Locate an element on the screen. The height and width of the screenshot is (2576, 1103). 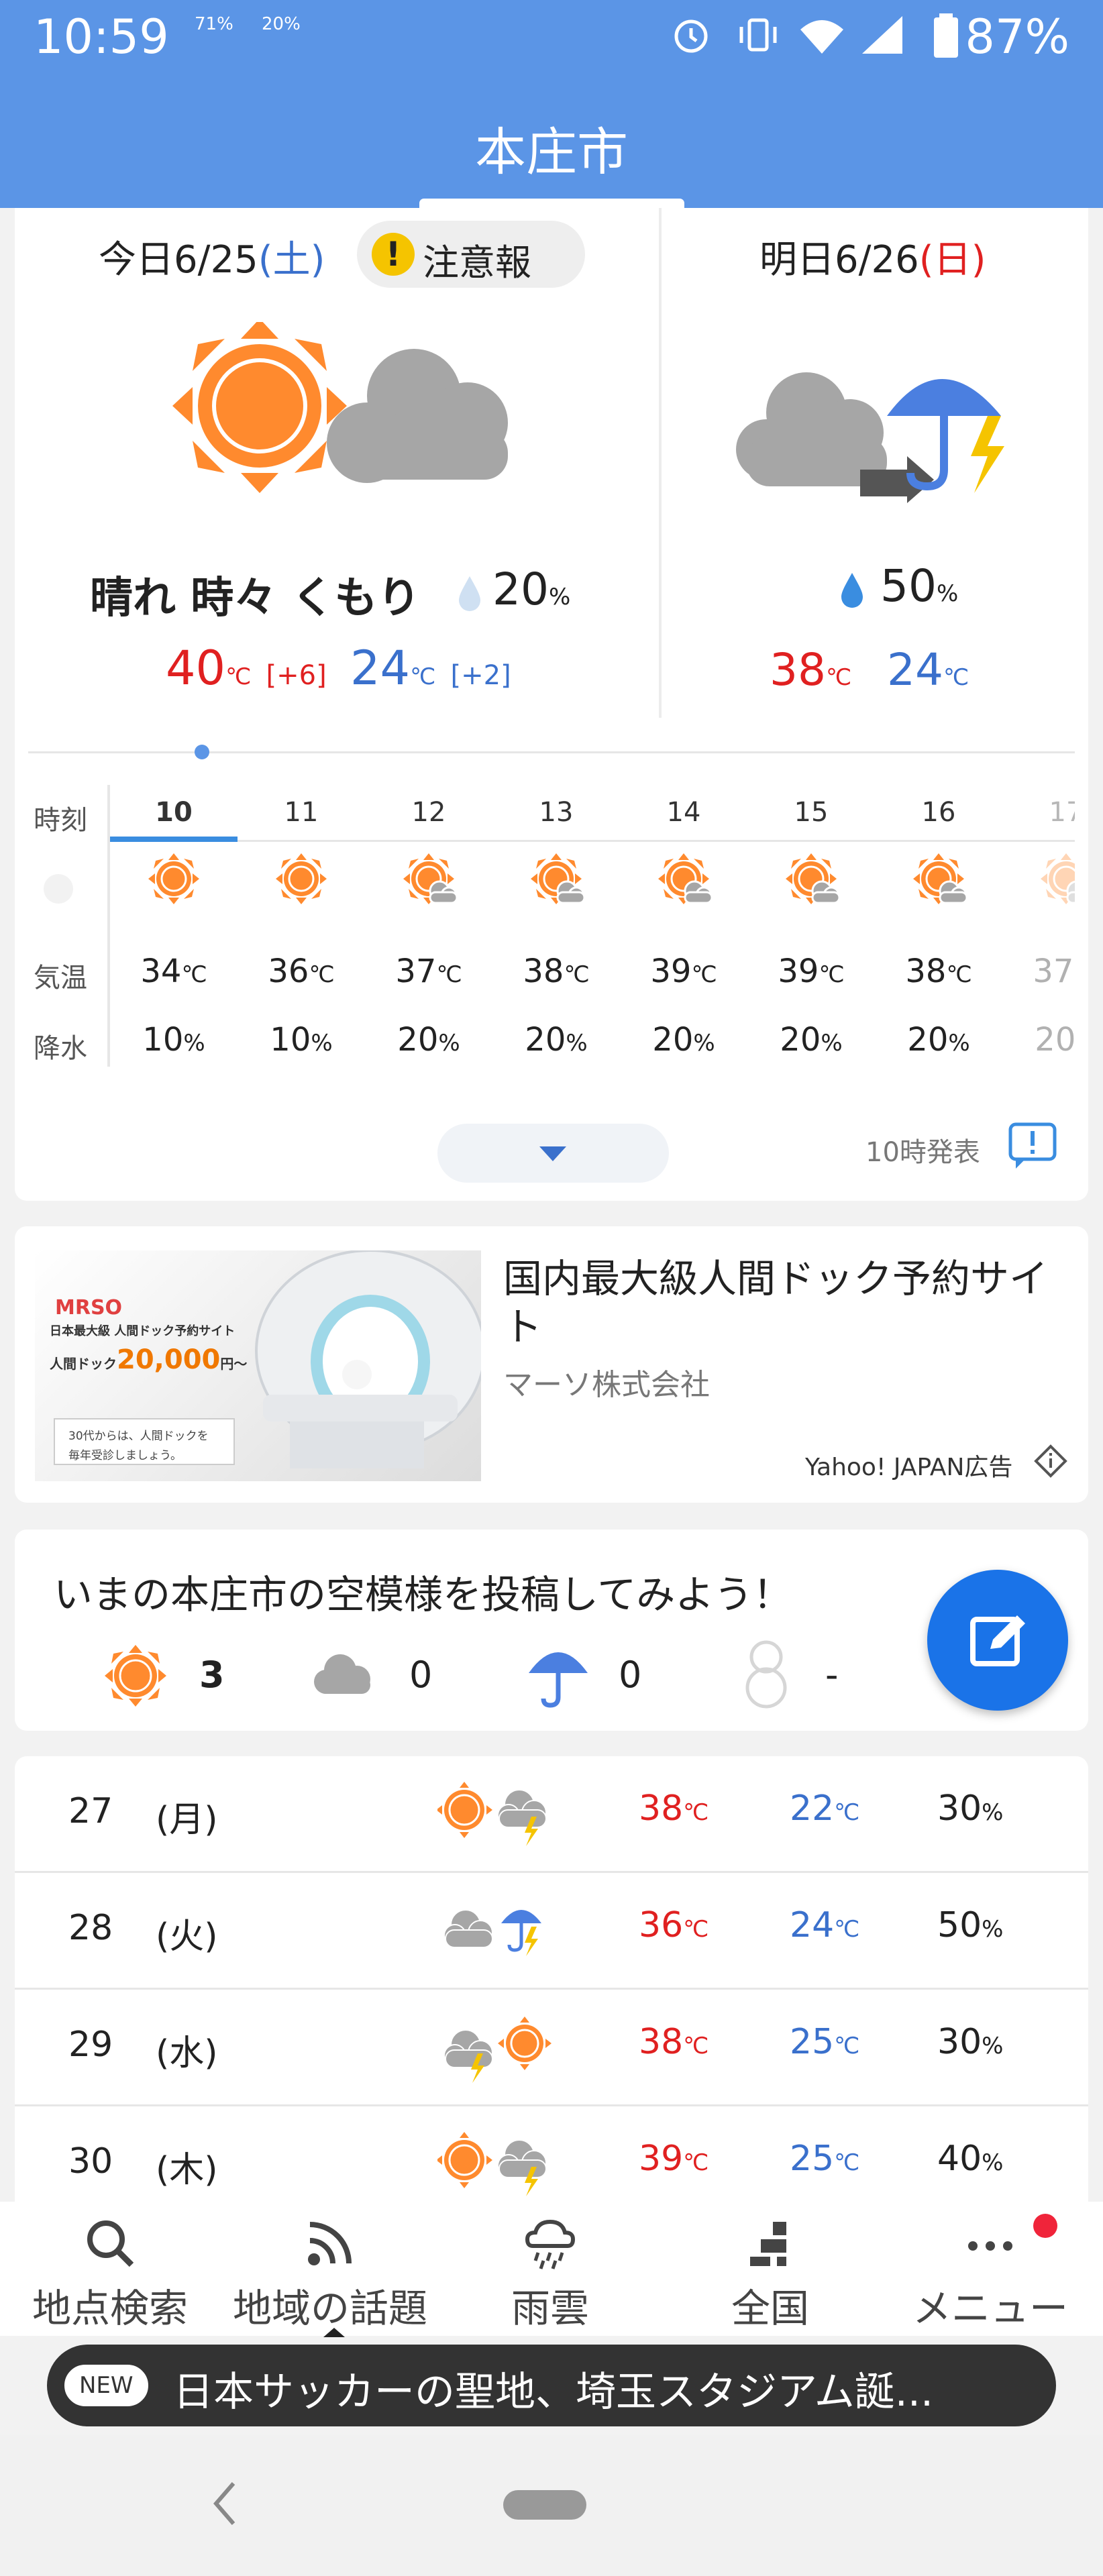
today-rain-value: 20 is located at coordinates (520, 589).